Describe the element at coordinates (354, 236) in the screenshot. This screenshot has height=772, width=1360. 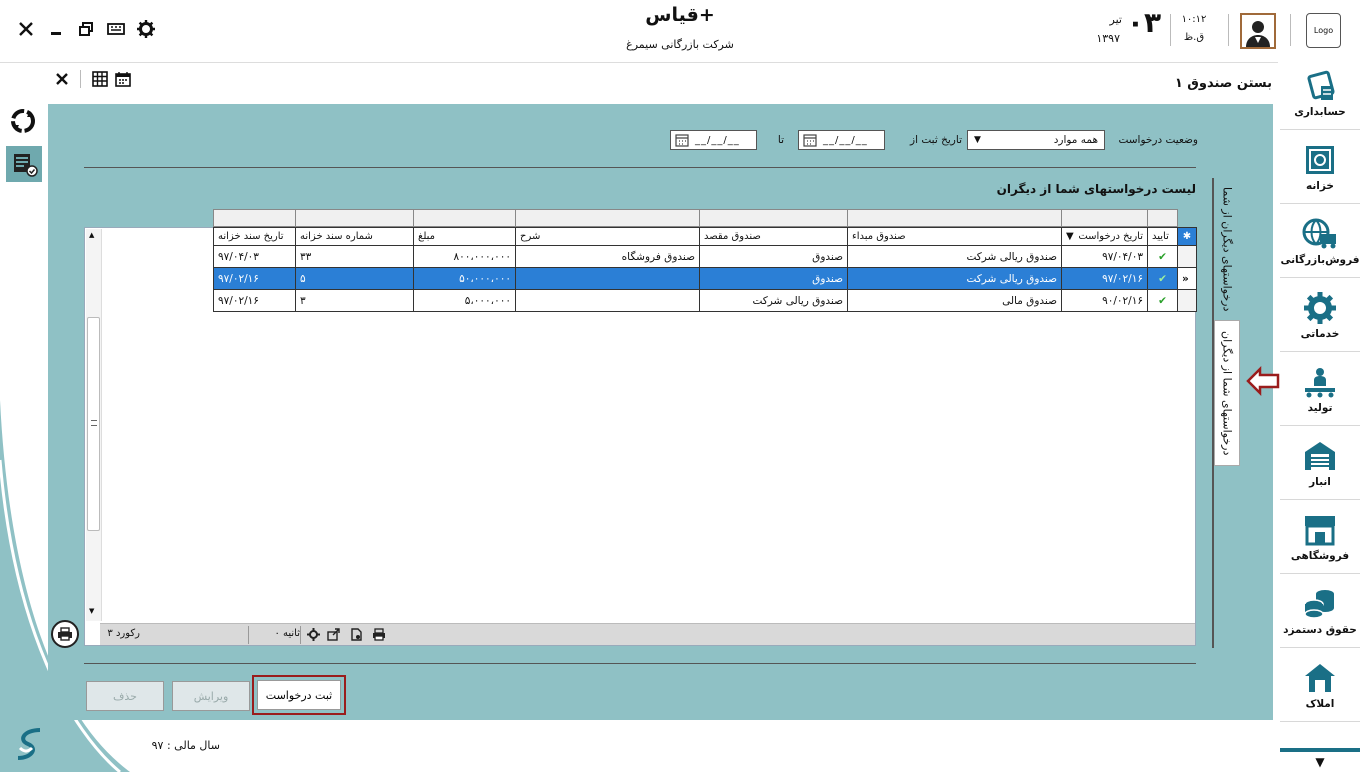
I see `col-header-treasury-no: شماره سند خزانه` at that location.